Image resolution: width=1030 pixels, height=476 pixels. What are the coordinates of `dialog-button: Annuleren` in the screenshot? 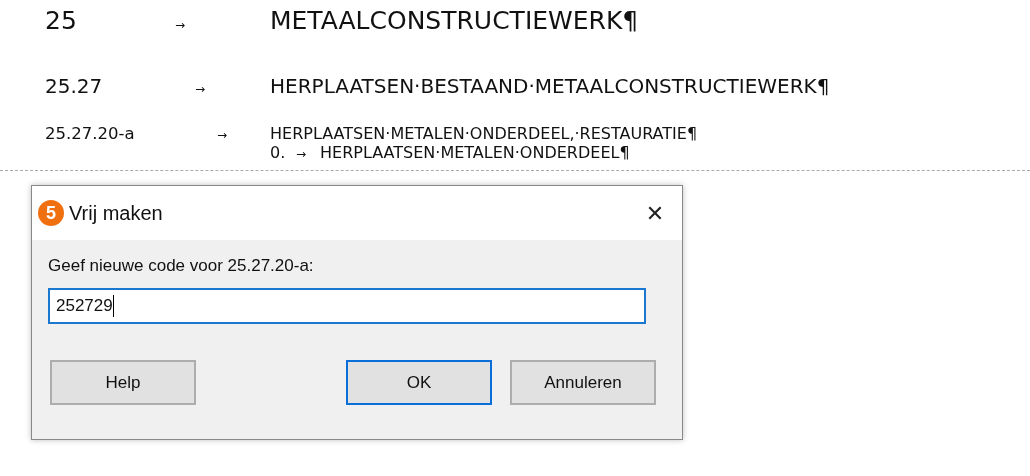 It's located at (583, 382).